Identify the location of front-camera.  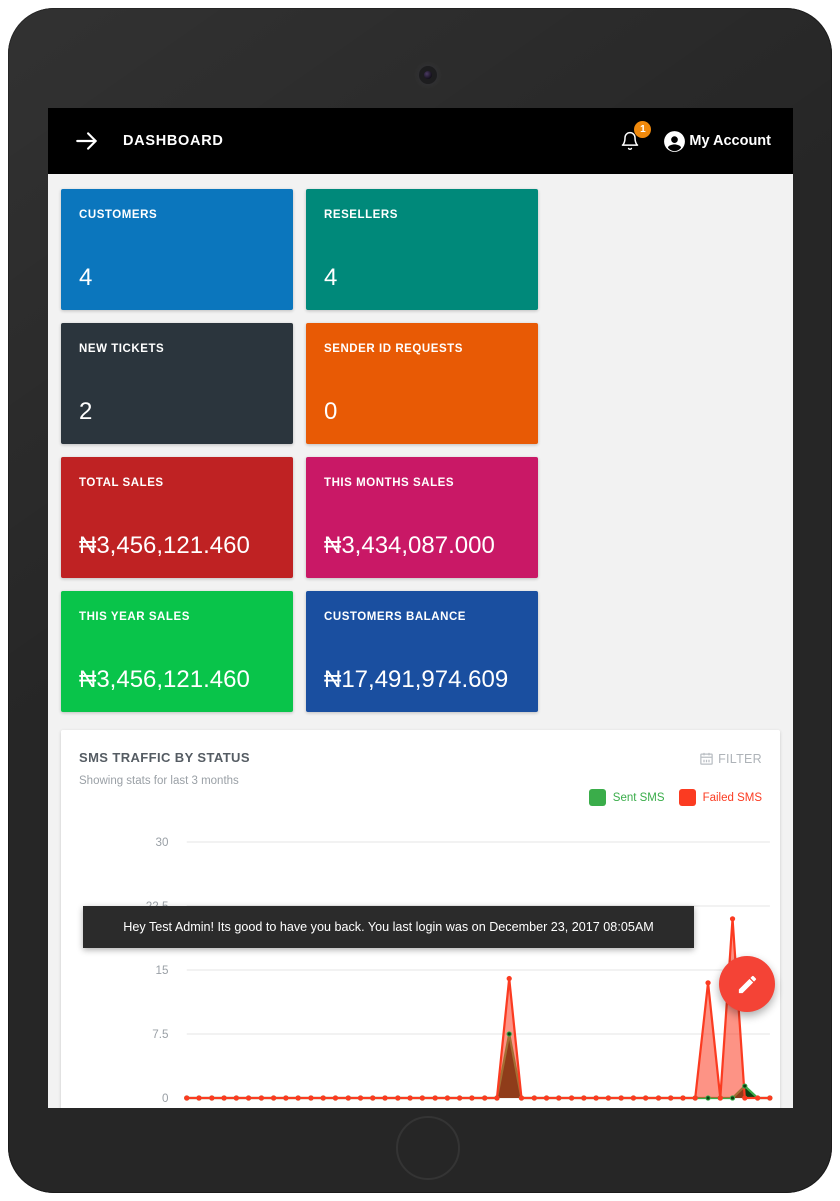
(428, 75).